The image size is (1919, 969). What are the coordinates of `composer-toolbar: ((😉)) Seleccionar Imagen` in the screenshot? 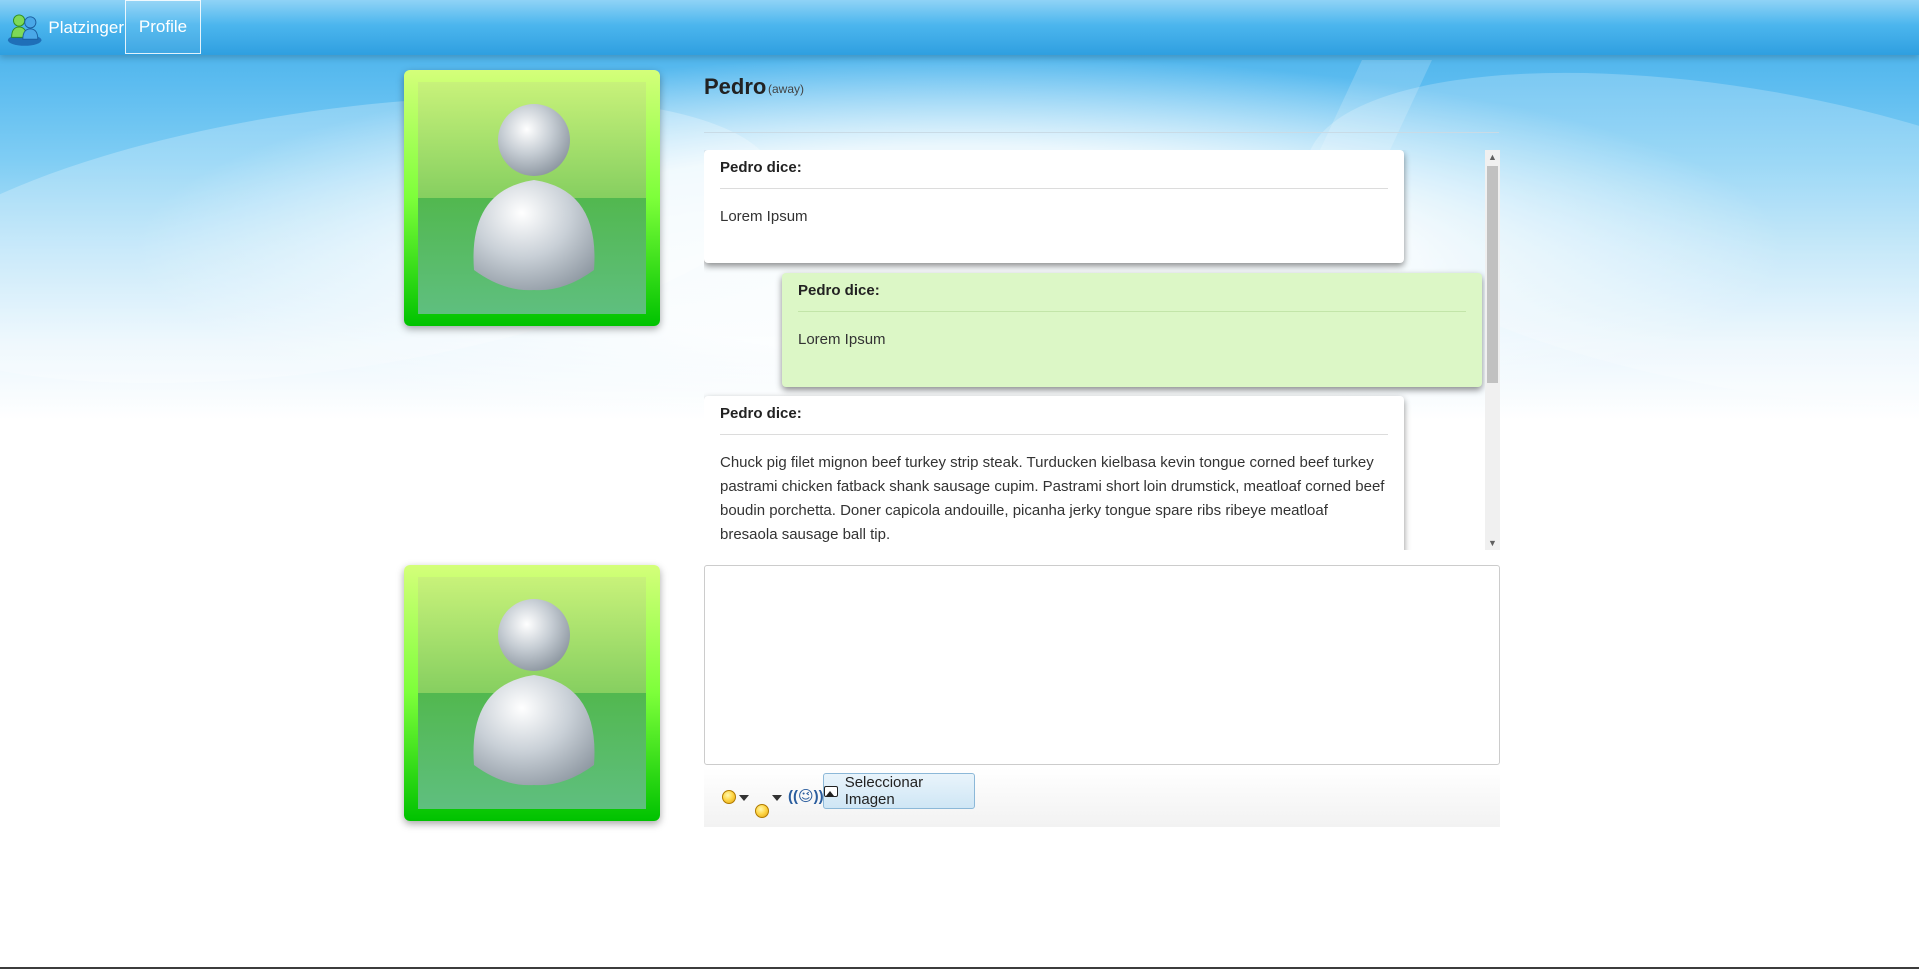 It's located at (1102, 797).